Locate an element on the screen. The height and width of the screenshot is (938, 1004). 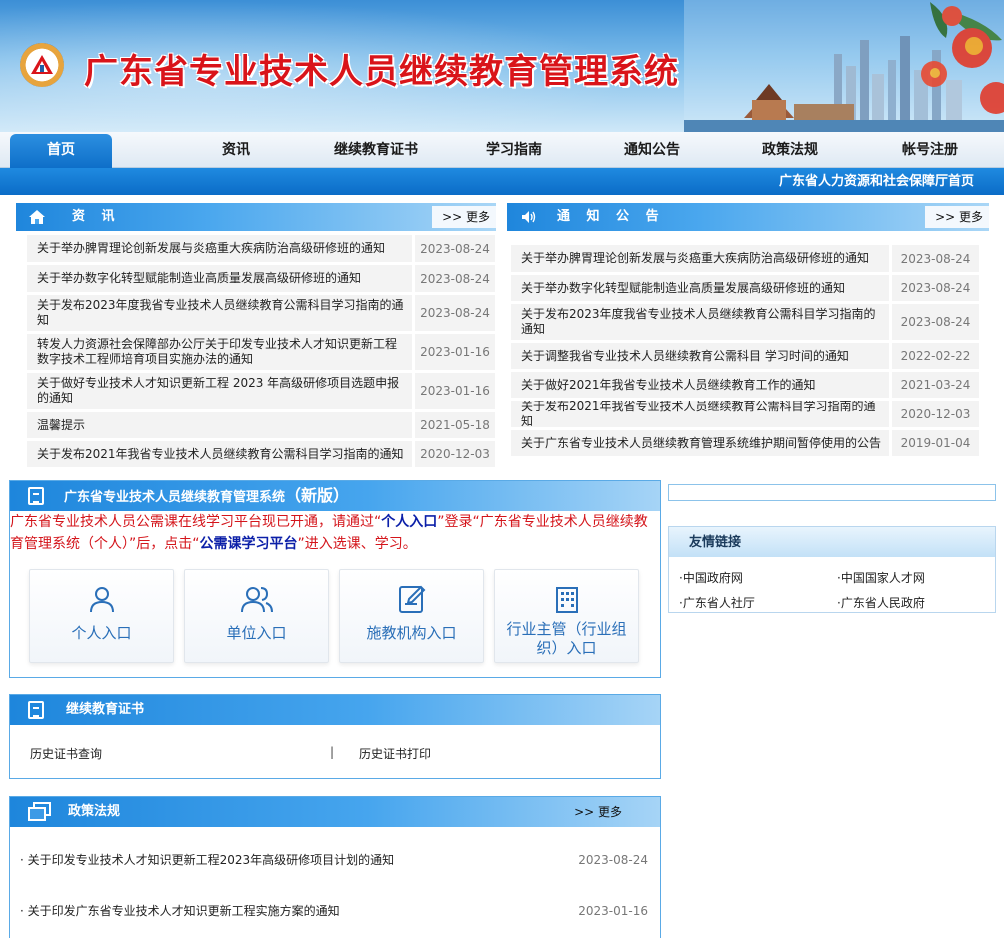
policy-header: 政策法规 >> 更多 is located at coordinates (335, 812).